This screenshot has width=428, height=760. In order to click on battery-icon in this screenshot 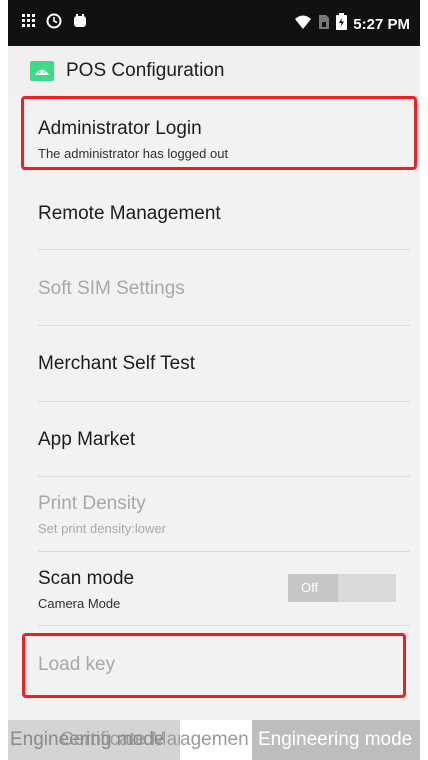, I will do `click(342, 24)`.